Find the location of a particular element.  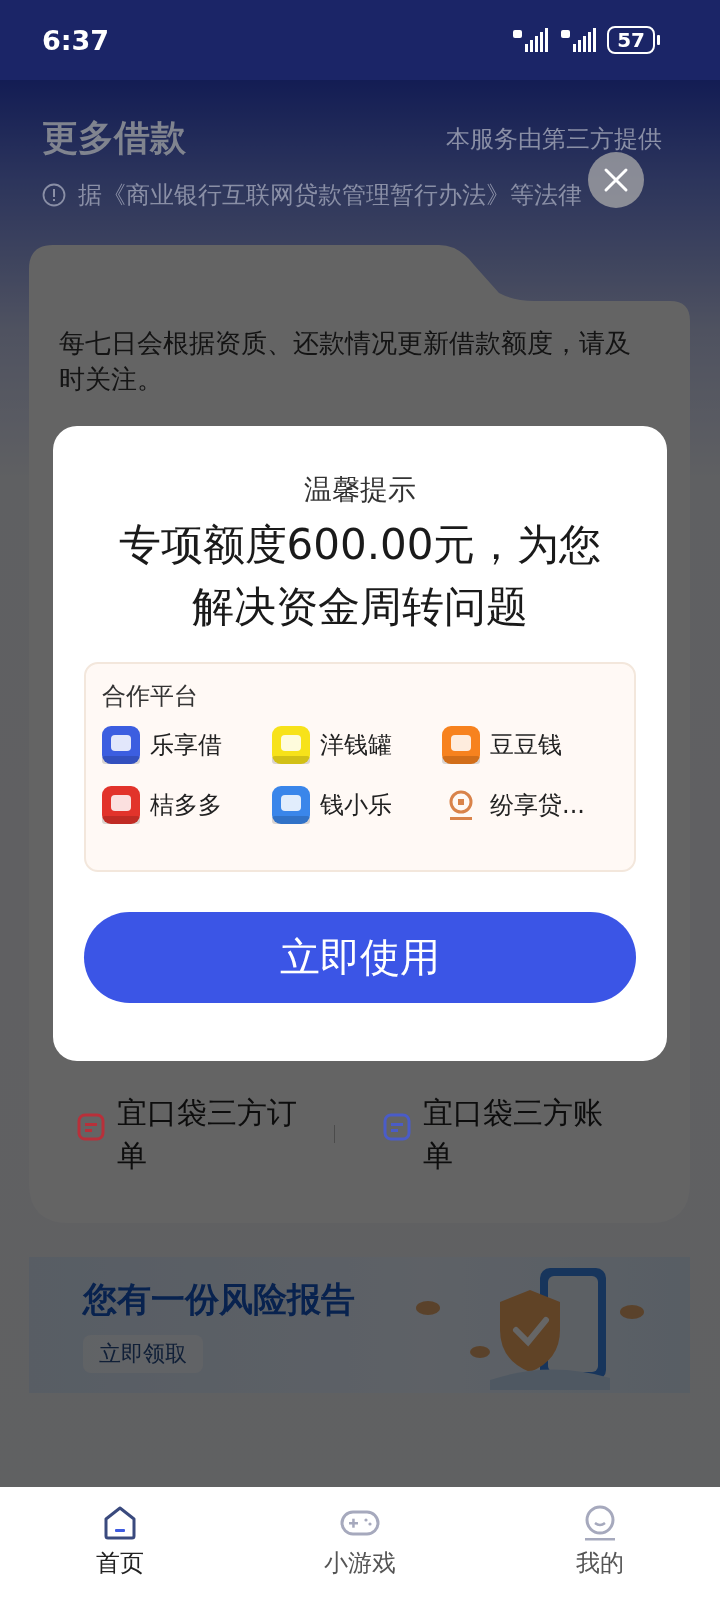

provider-note: 本服务由第三方提供 is located at coordinates (554, 139).